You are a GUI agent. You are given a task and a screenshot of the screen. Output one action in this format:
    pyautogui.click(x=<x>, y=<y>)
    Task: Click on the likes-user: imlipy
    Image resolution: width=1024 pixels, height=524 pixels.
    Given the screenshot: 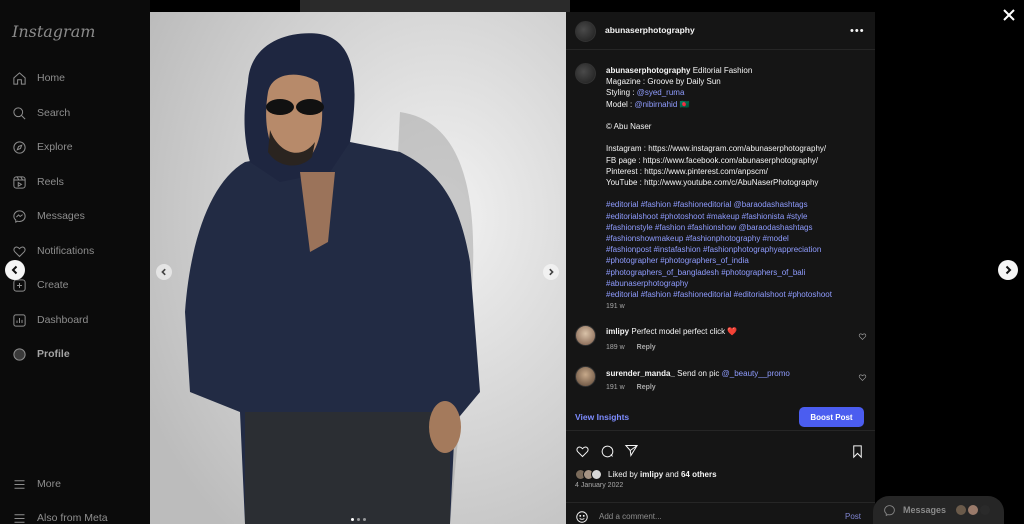 What is the action you would take?
    pyautogui.click(x=651, y=474)
    